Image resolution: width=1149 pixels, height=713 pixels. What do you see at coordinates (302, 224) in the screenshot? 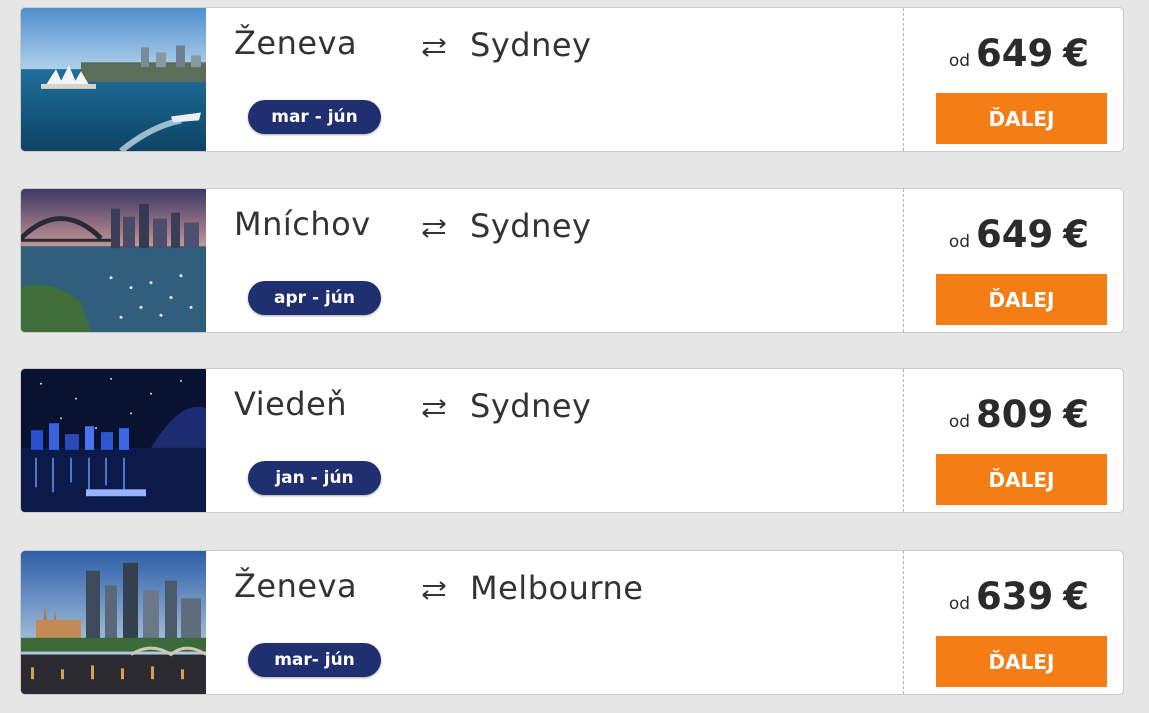
I see `origin-city: Mníchov` at bounding box center [302, 224].